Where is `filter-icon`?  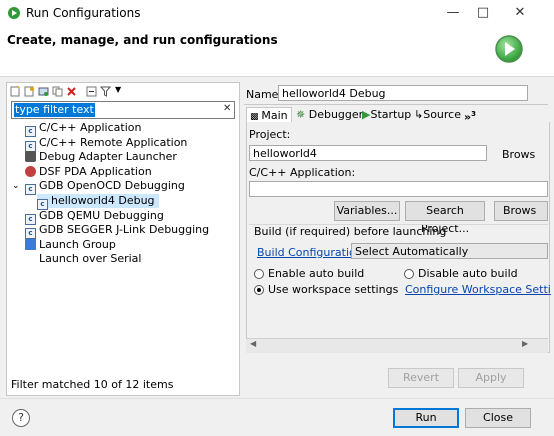
filter-icon is located at coordinates (105, 91).